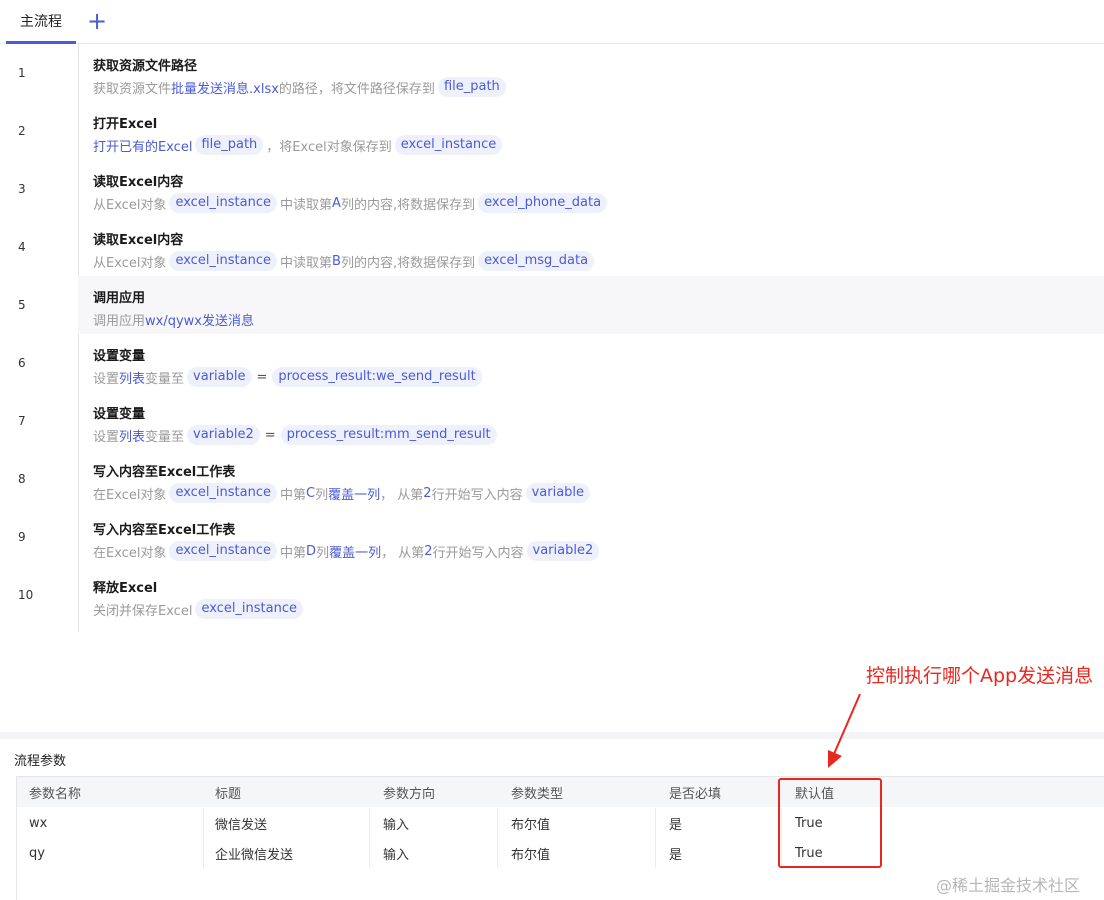  I want to click on equals-sign: =, so click(270, 435).